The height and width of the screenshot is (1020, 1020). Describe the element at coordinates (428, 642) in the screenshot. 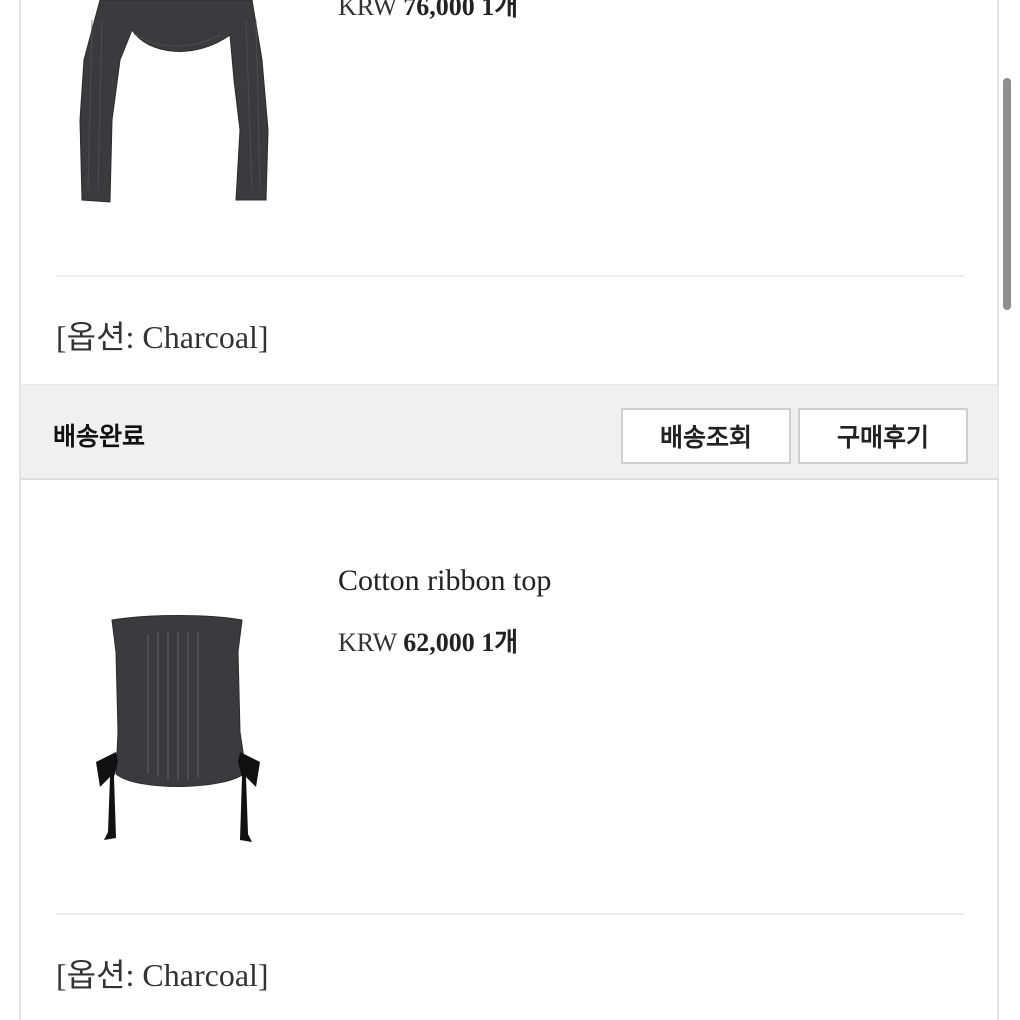

I see `product-price-2: KRW 62,000 1개` at that location.